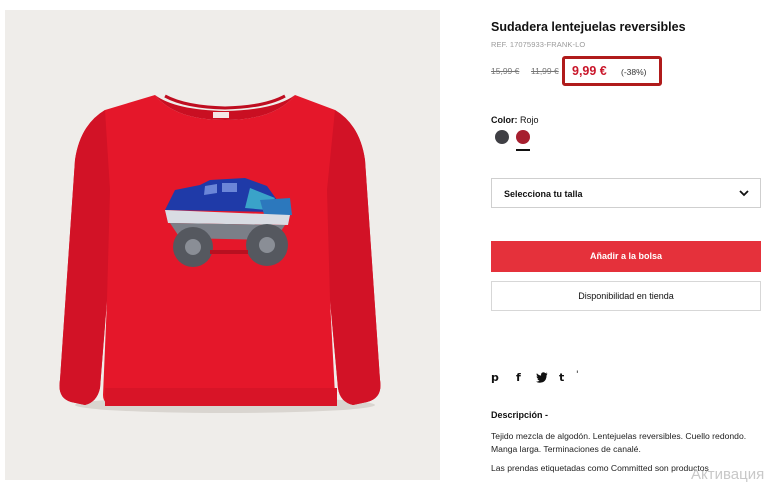 Image resolution: width=783 pixels, height=483 pixels. I want to click on description-title: Descripción -, so click(520, 415).